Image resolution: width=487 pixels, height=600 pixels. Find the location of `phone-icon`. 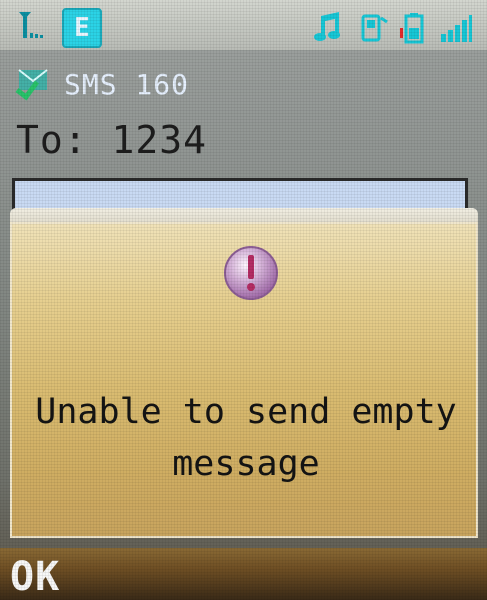

phone-icon is located at coordinates (374, 28).